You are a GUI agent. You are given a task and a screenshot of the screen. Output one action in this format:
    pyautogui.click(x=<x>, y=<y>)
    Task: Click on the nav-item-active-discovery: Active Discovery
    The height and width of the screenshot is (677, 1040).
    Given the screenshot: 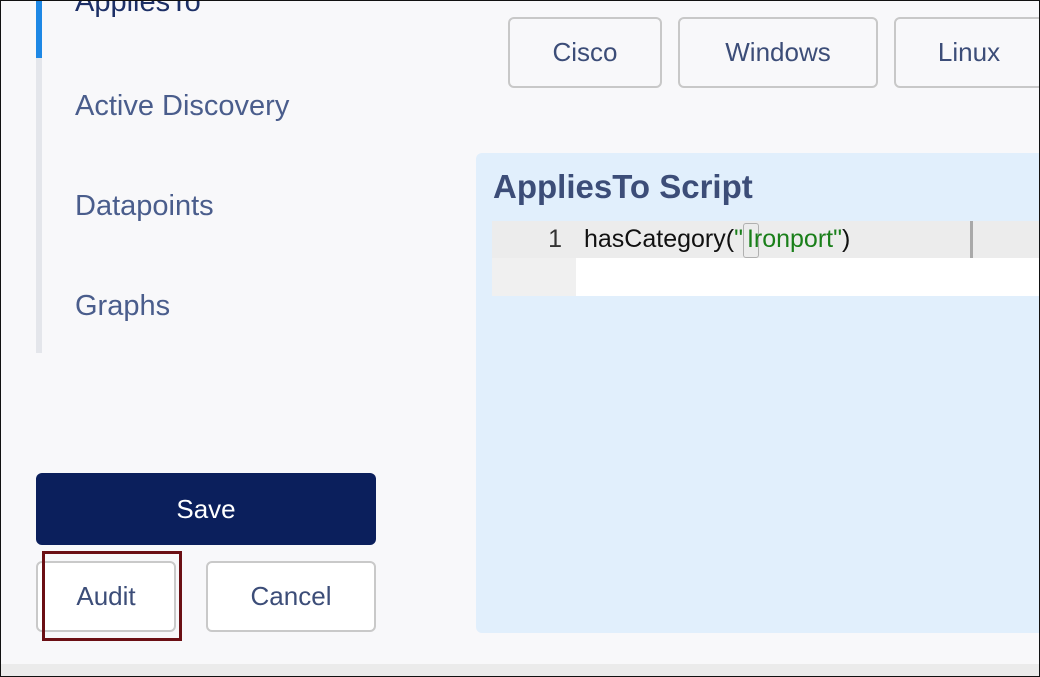 What is the action you would take?
    pyautogui.click(x=182, y=106)
    